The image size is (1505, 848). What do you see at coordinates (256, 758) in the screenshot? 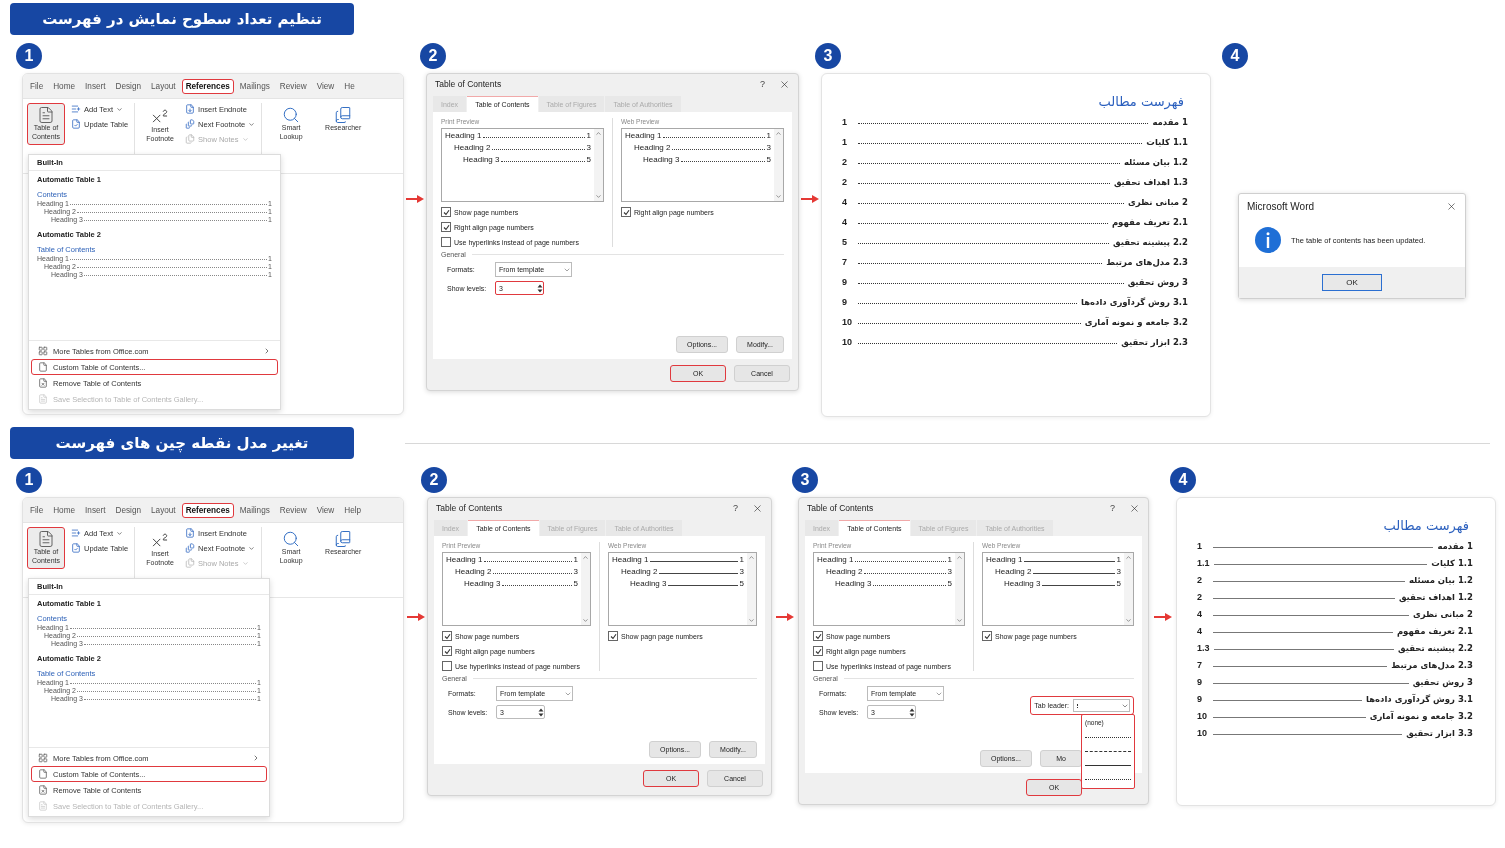
I see `chevron-right-icon` at bounding box center [256, 758].